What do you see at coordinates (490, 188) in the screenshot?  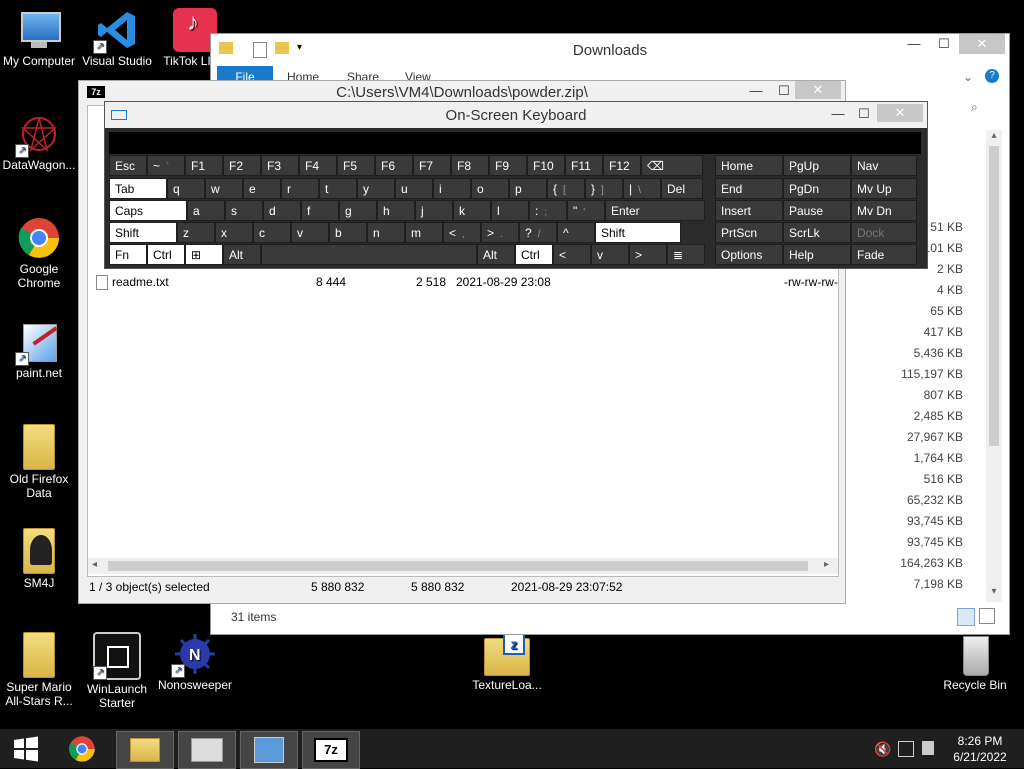 I see `osk-key: o` at bounding box center [490, 188].